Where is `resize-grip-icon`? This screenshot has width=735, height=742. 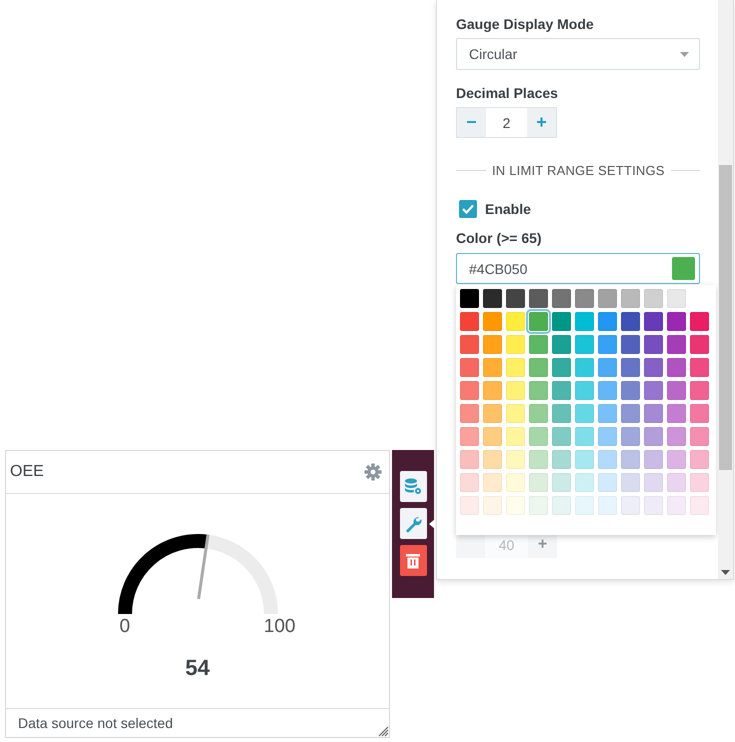 resize-grip-icon is located at coordinates (383, 731).